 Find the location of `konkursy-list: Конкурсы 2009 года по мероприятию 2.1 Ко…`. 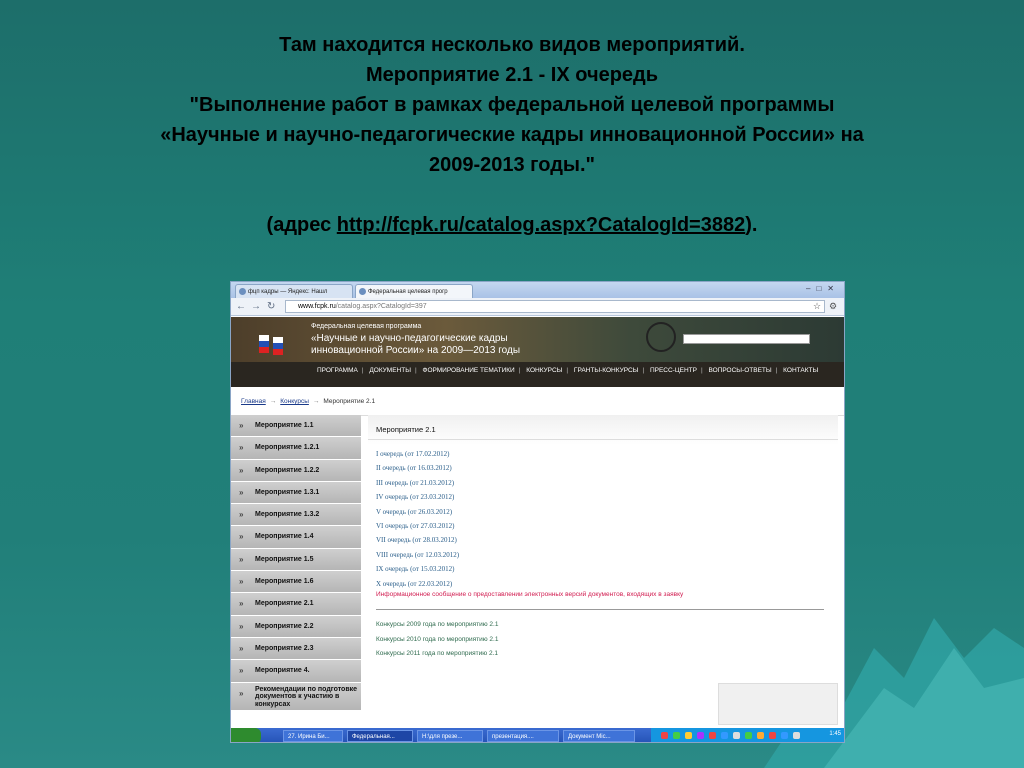

konkursy-list: Конкурсы 2009 года по мероприятию 2.1 Ко… is located at coordinates (437, 640).